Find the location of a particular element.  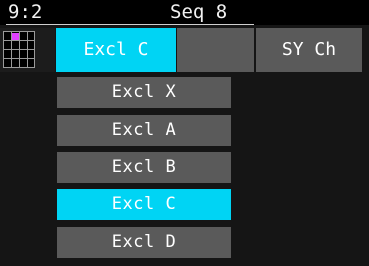

dropdown-item-excl-a: Excl A is located at coordinates (144, 130).